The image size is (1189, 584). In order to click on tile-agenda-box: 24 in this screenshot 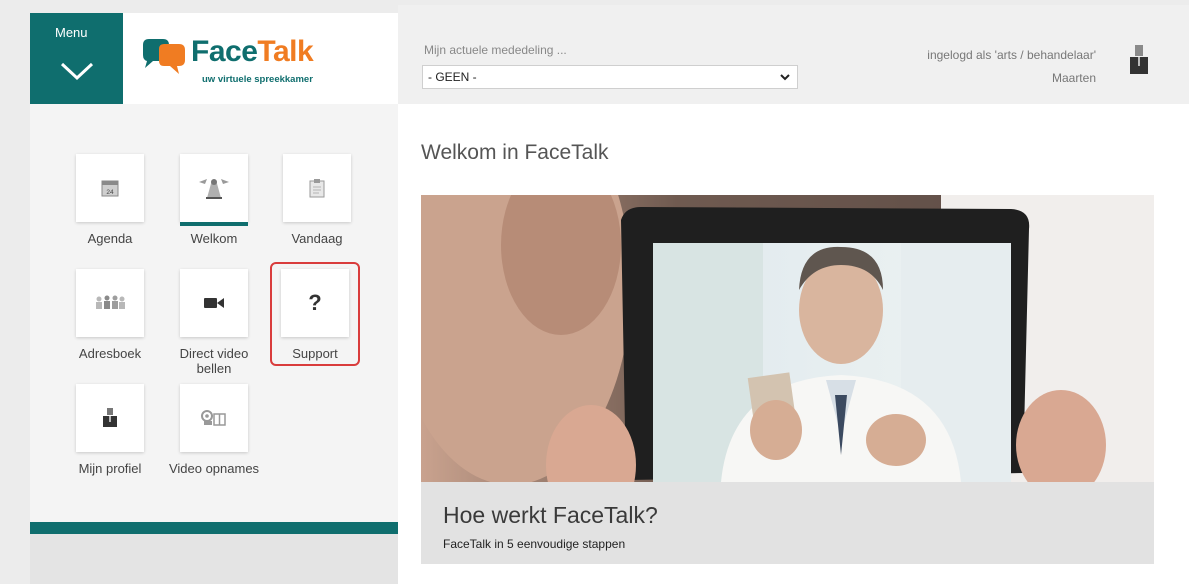, I will do `click(110, 188)`.